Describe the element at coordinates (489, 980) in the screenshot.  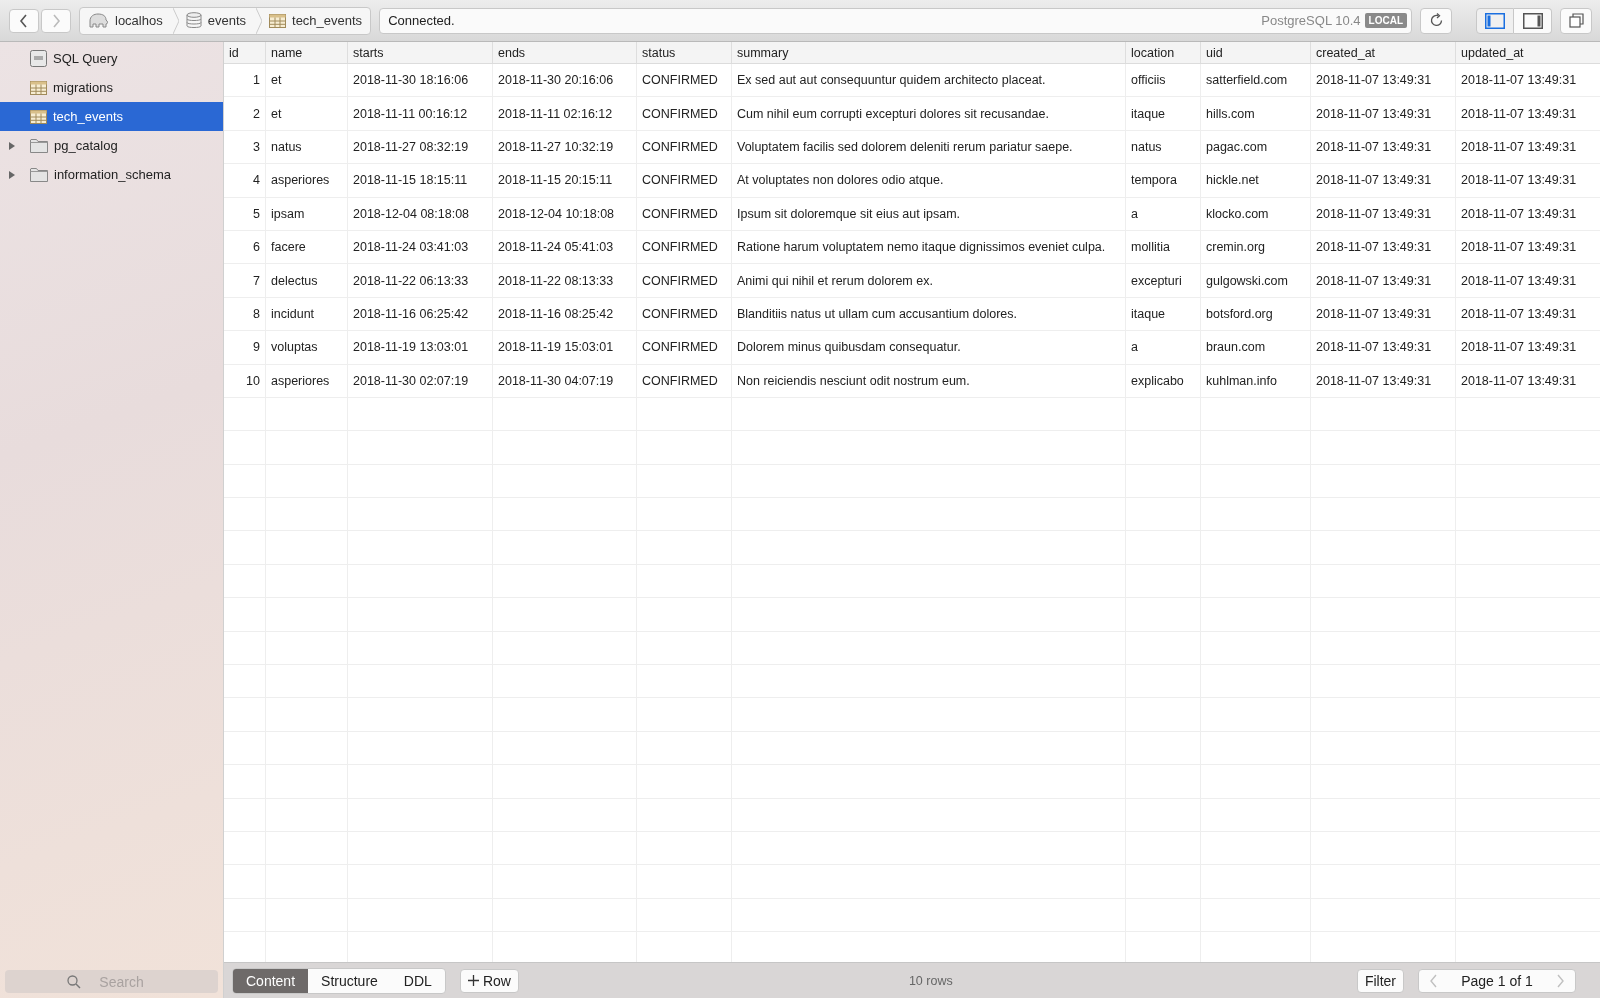
I see `add-row-button: Row` at that location.